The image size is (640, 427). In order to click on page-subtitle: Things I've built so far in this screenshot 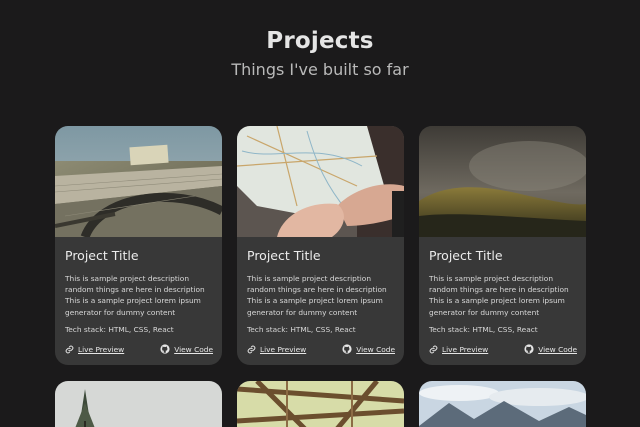, I will do `click(320, 69)`.